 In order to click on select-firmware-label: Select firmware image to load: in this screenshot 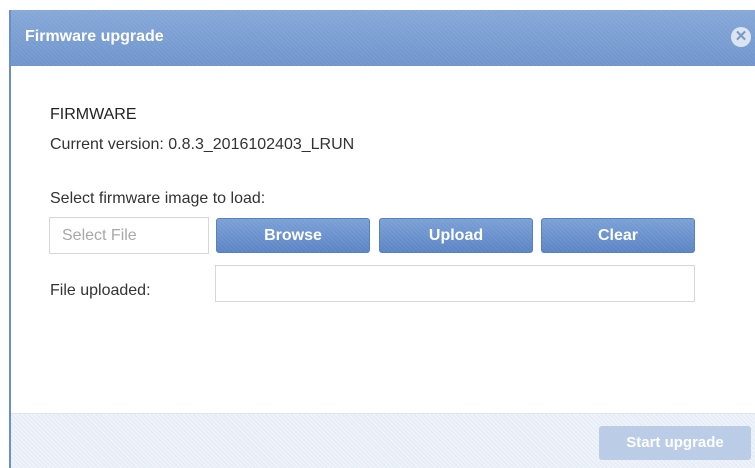, I will do `click(158, 198)`.